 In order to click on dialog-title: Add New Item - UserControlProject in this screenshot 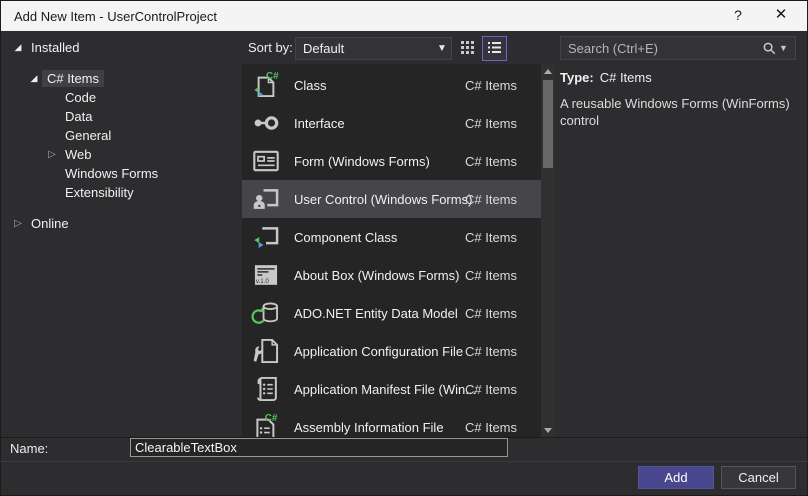, I will do `click(116, 16)`.